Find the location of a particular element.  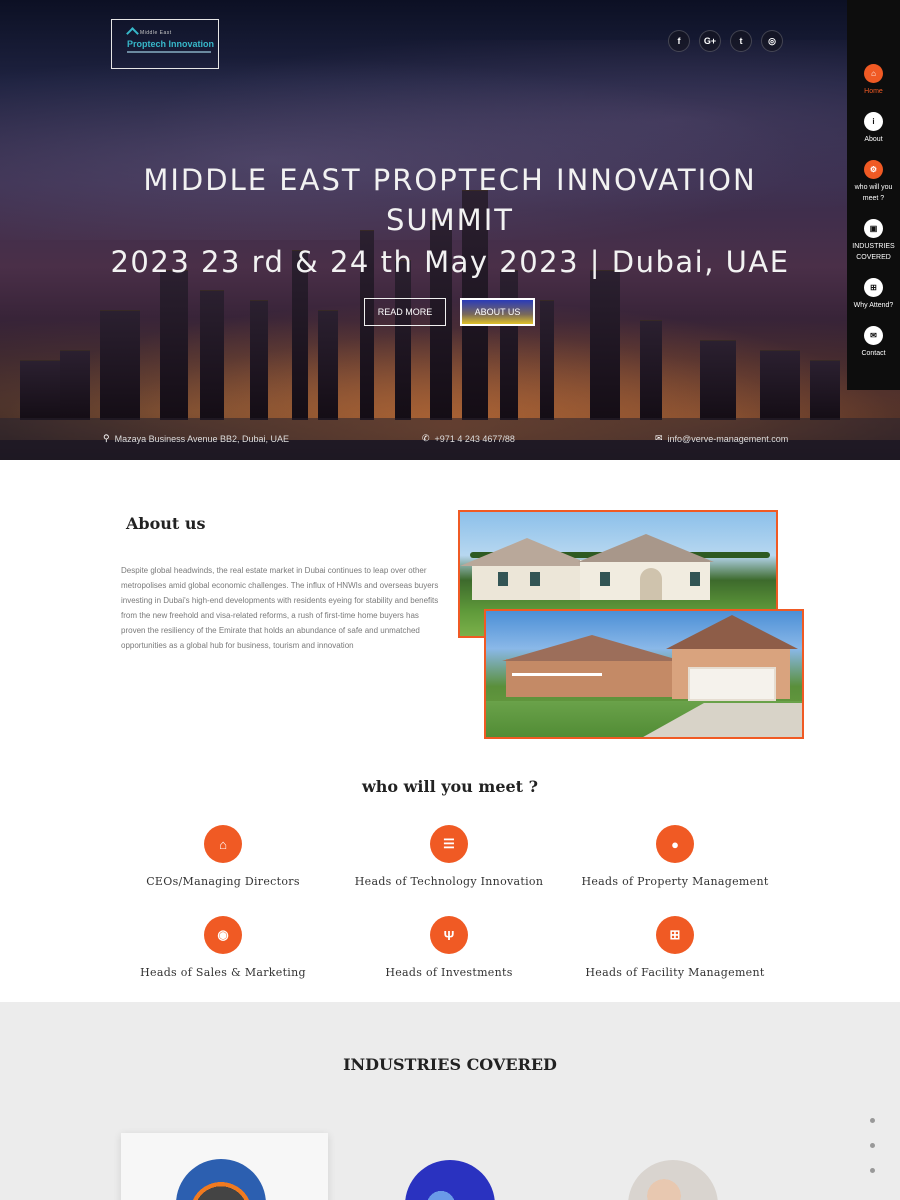

sidenav-label: Why Attend? is located at coordinates (873, 305).